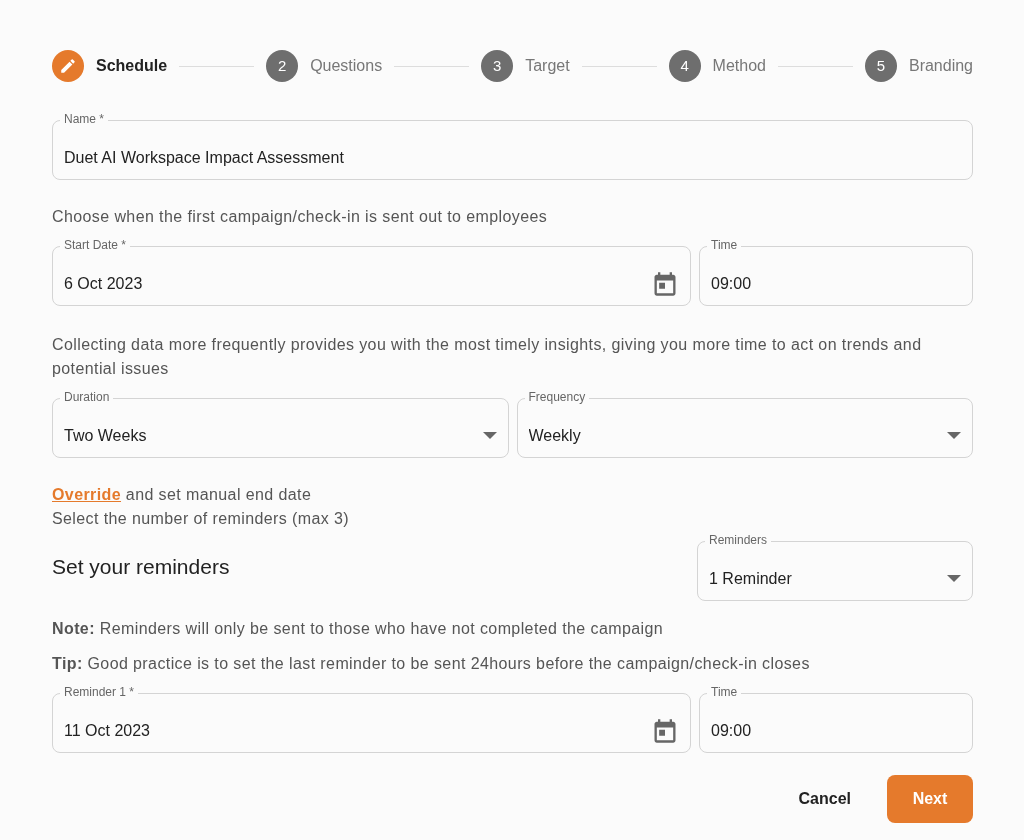 Image resolution: width=1024 pixels, height=840 pixels. Describe the element at coordinates (324, 66) in the screenshot. I see `stepper-step: 2 Questions` at that location.